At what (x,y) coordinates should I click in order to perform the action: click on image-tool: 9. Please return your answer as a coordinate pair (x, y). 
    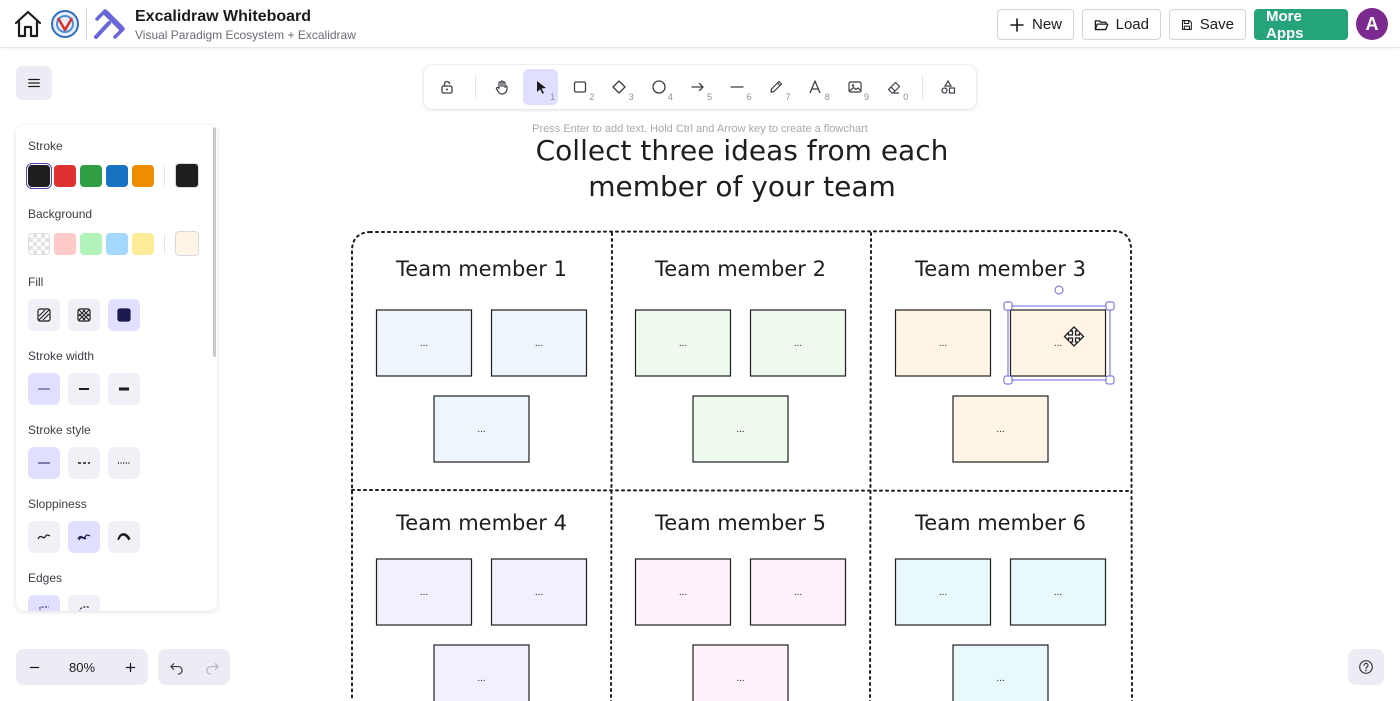
    Looking at the image, I should click on (854, 87).